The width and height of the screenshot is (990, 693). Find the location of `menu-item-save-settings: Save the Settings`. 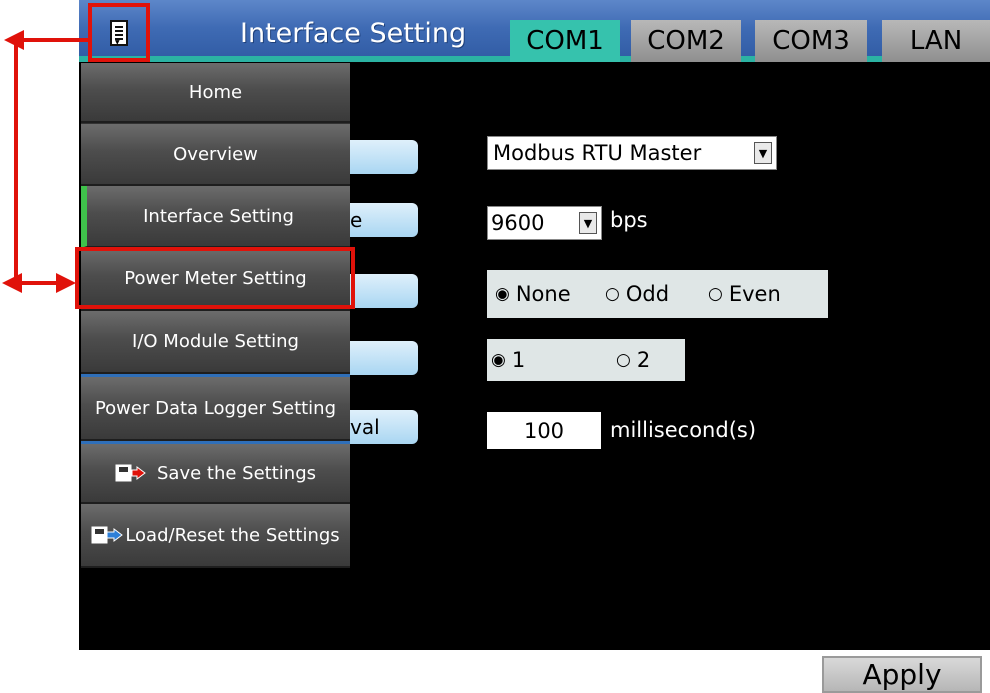

menu-item-save-settings: Save the Settings is located at coordinates (215, 472).